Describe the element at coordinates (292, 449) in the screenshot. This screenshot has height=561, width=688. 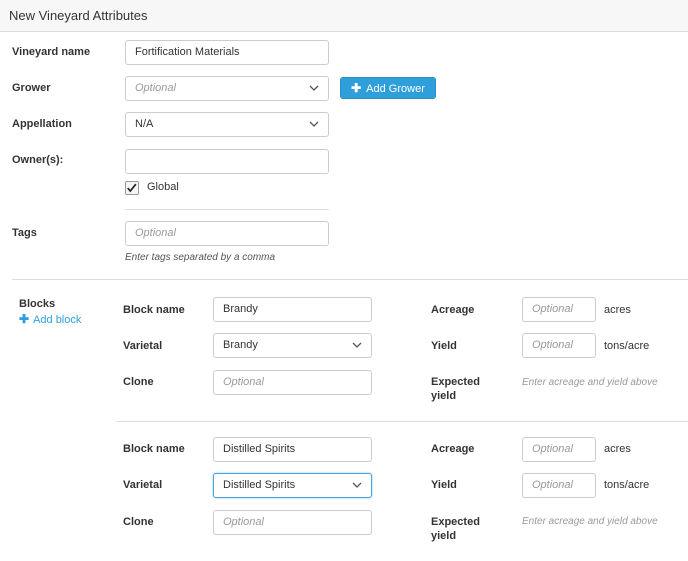
I see `block-name-input: Distilled Spirits` at that location.